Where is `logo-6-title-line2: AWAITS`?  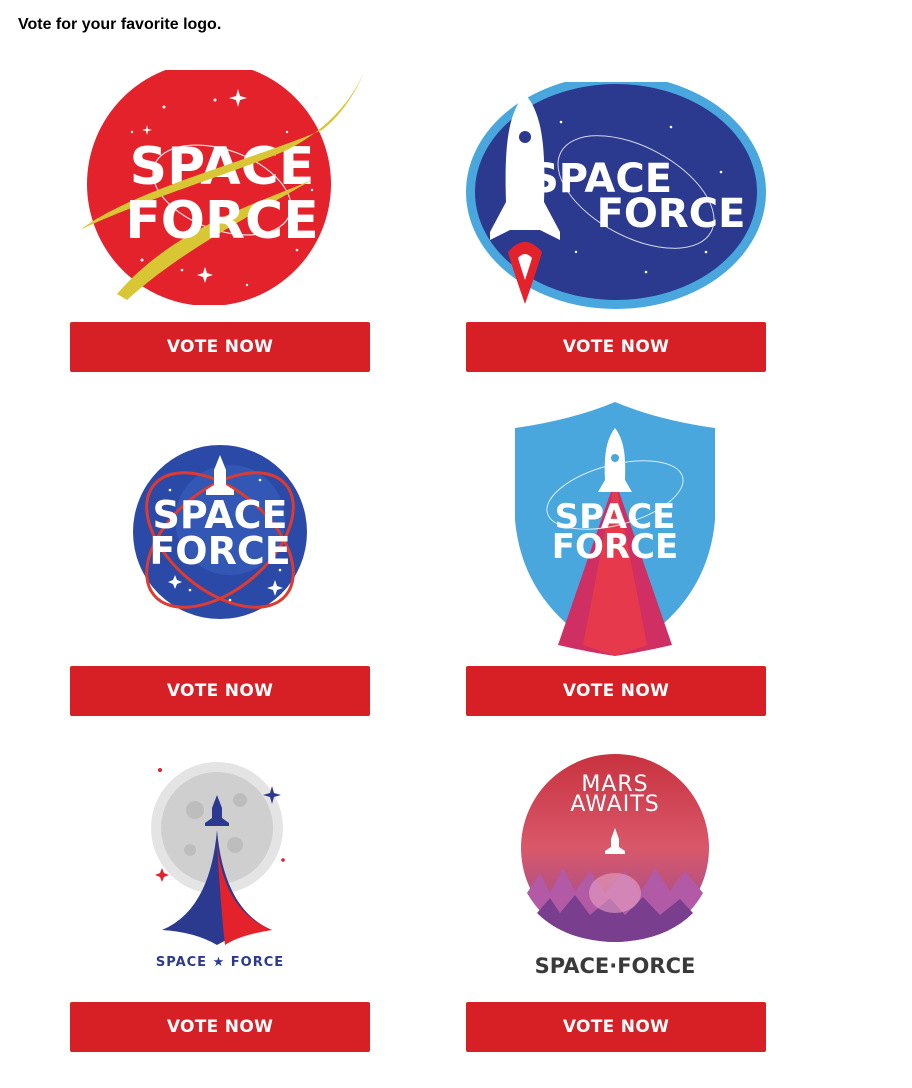 logo-6-title-line2: AWAITS is located at coordinates (614, 804).